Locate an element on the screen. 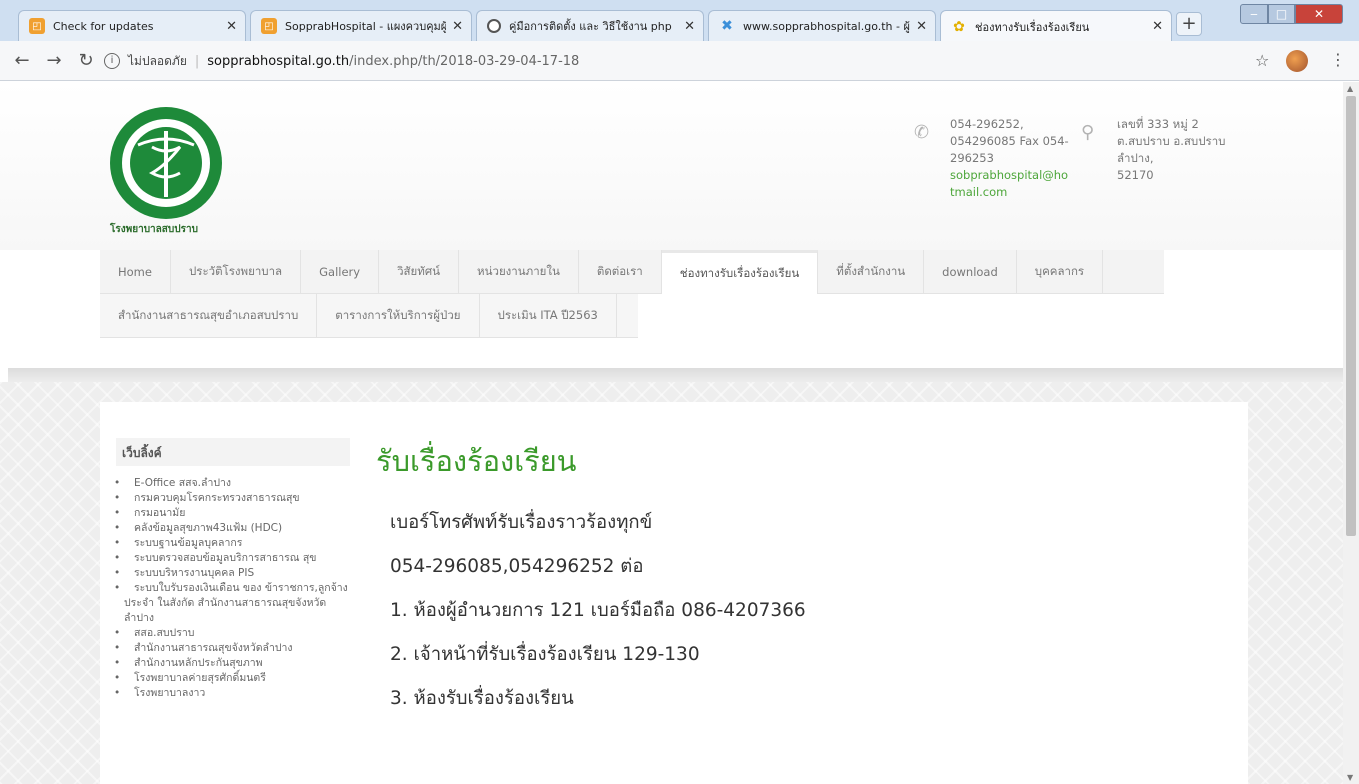 This screenshot has width=1359, height=784. sidebar-title: เว็บลิ้งค์ is located at coordinates (234, 452).